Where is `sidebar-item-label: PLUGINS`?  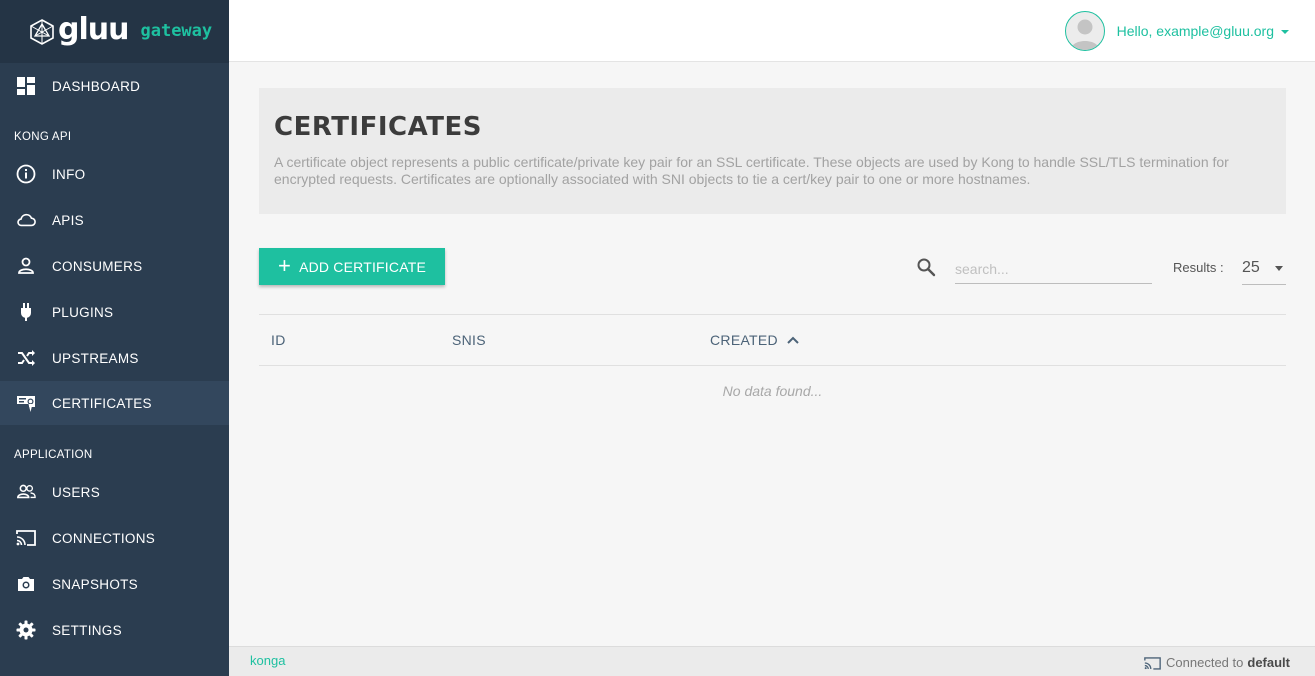 sidebar-item-label: PLUGINS is located at coordinates (83, 312).